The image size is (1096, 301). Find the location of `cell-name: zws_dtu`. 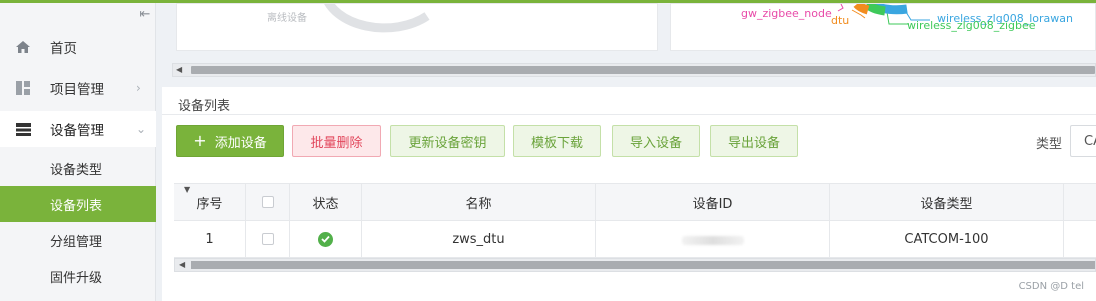

cell-name: zws_dtu is located at coordinates (479, 239).